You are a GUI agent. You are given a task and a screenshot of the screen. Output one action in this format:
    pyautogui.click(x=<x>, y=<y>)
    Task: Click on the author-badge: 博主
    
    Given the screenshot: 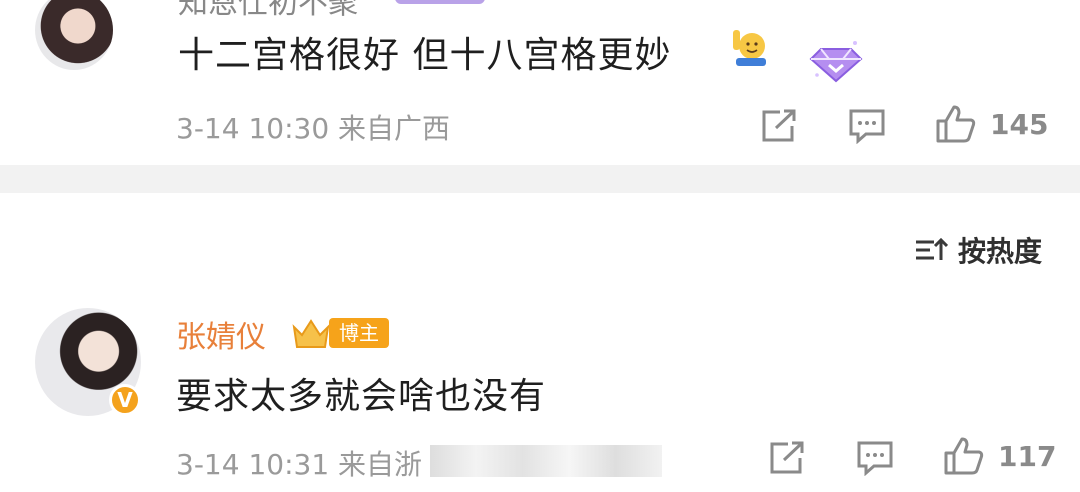 What is the action you would take?
    pyautogui.click(x=359, y=333)
    